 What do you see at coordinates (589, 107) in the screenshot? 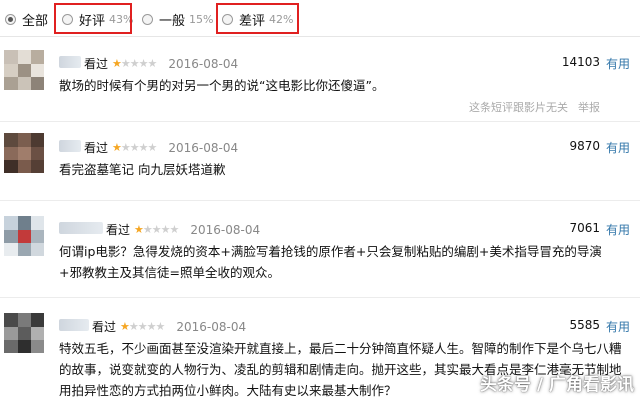
I see `report-link: 举报` at bounding box center [589, 107].